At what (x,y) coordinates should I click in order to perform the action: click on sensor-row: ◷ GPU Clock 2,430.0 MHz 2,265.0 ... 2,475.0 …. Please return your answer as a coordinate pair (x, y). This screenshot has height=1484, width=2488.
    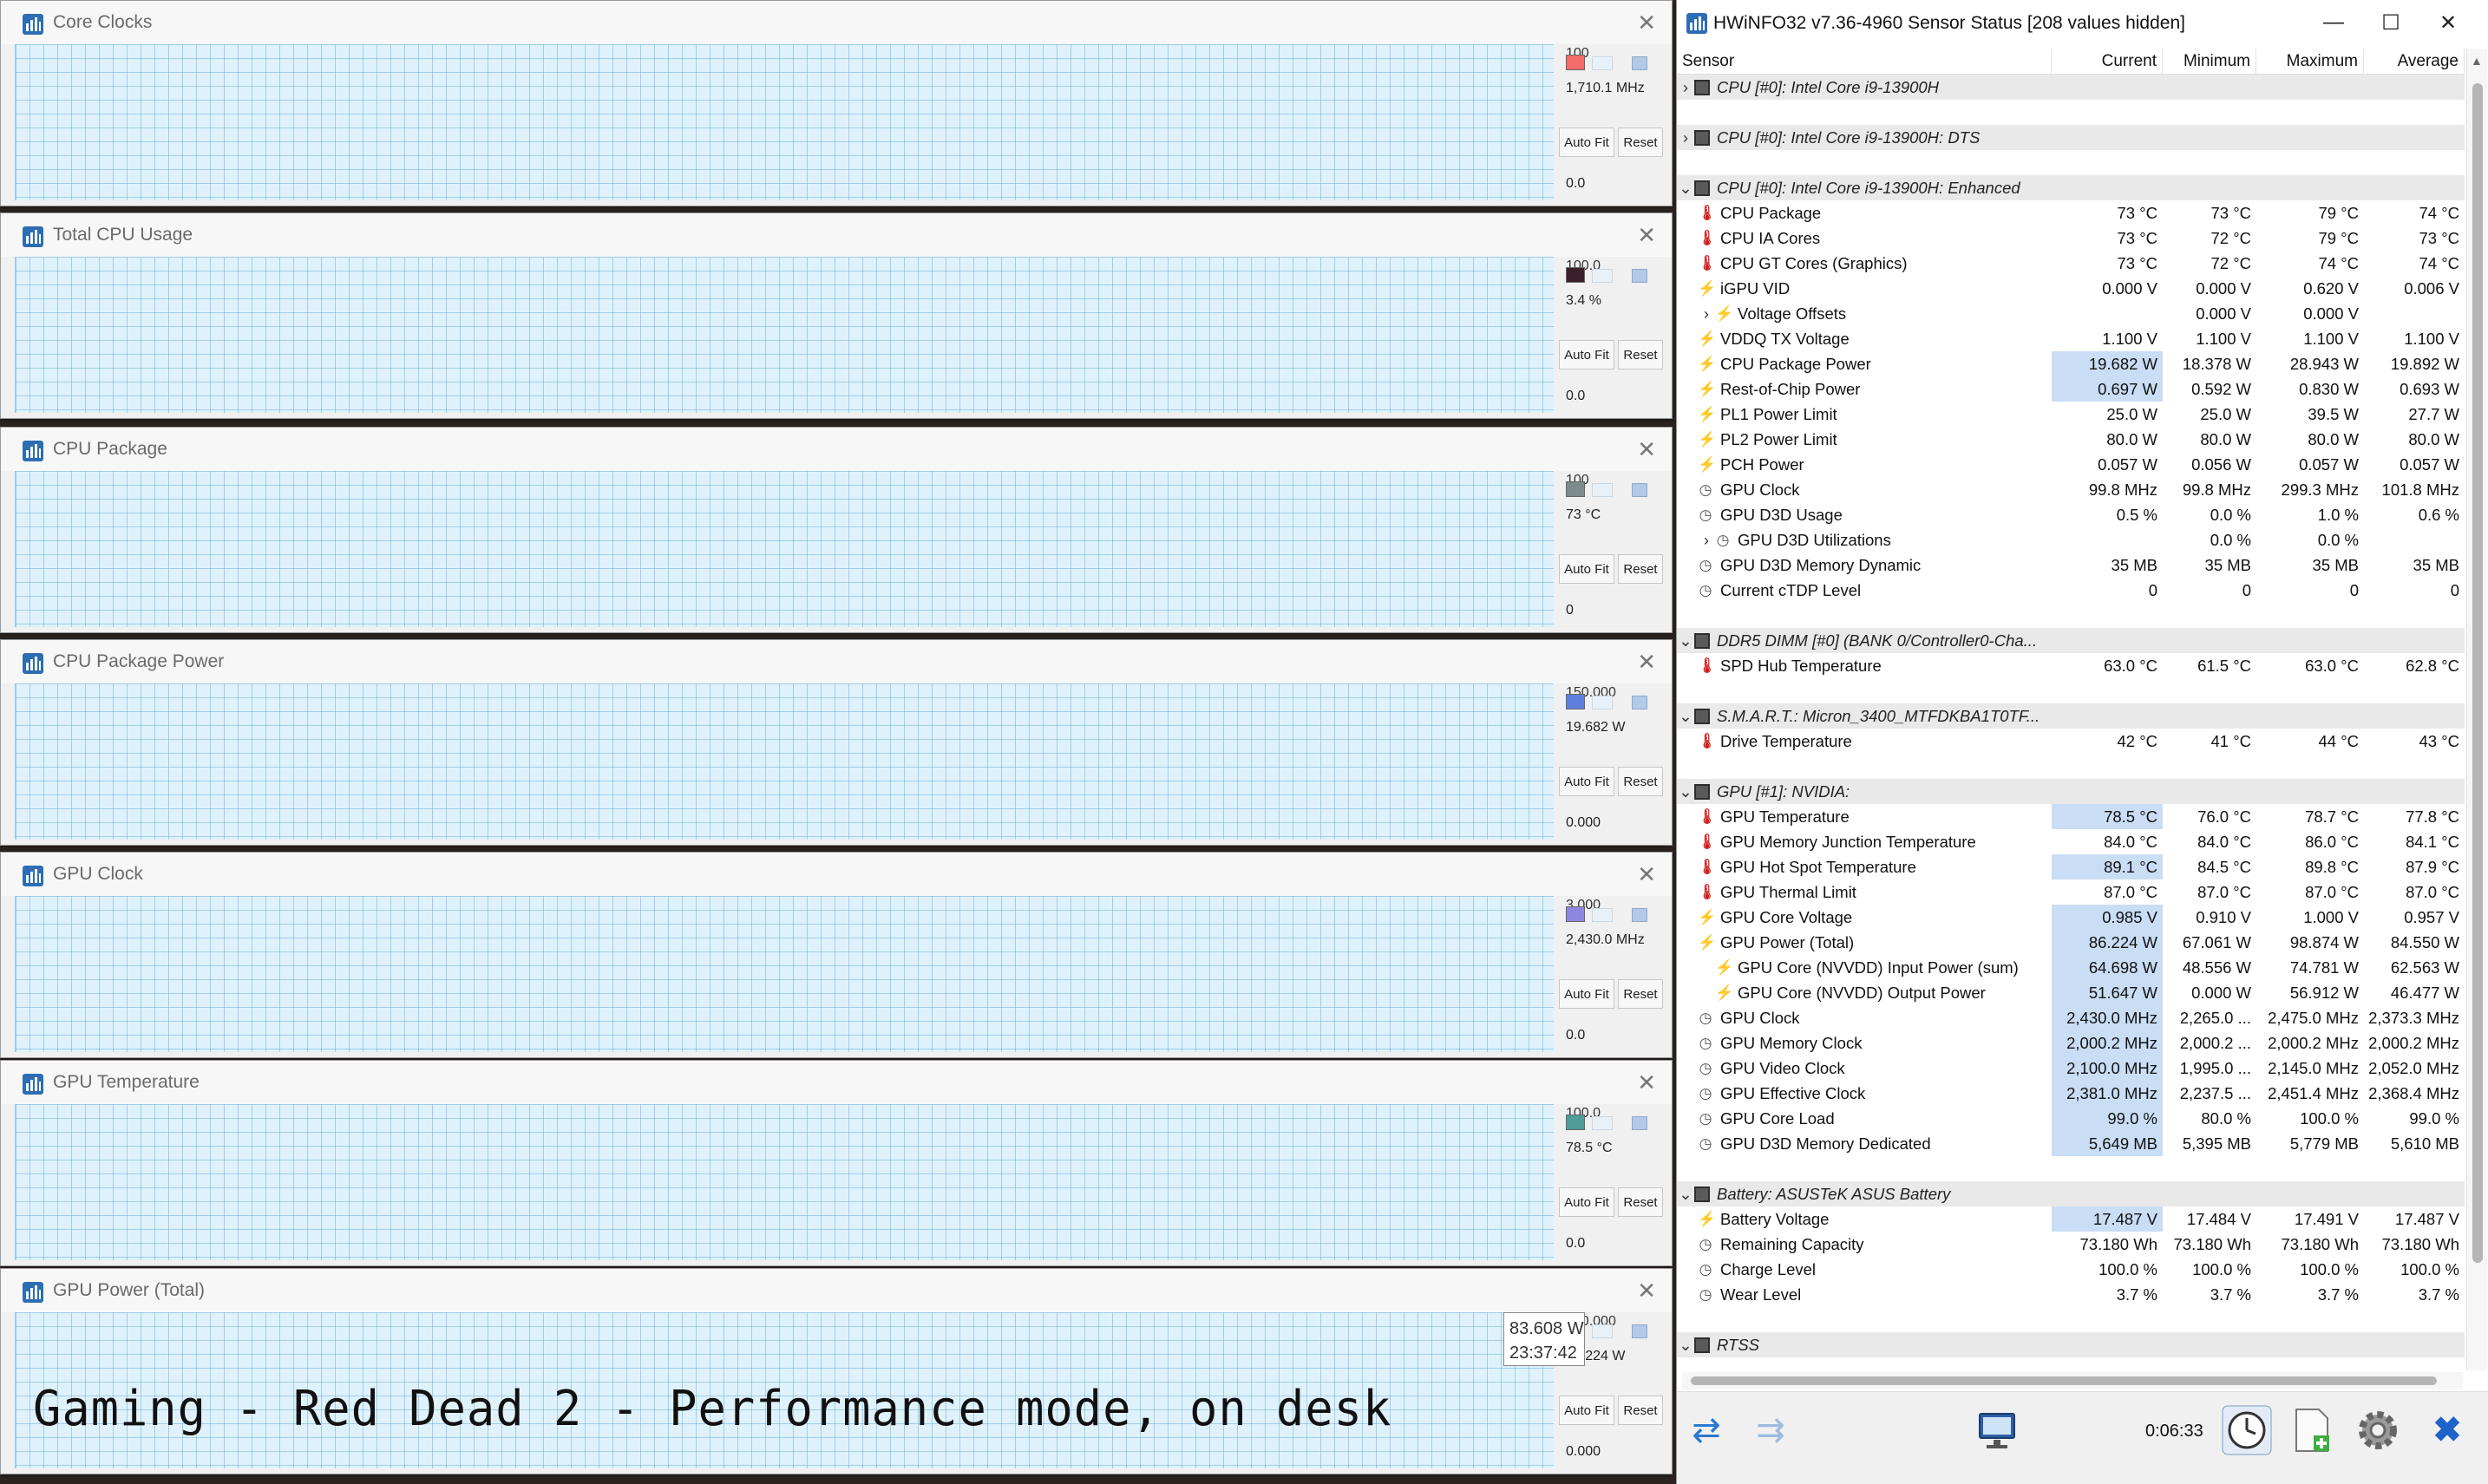
    Looking at the image, I should click on (2071, 1018).